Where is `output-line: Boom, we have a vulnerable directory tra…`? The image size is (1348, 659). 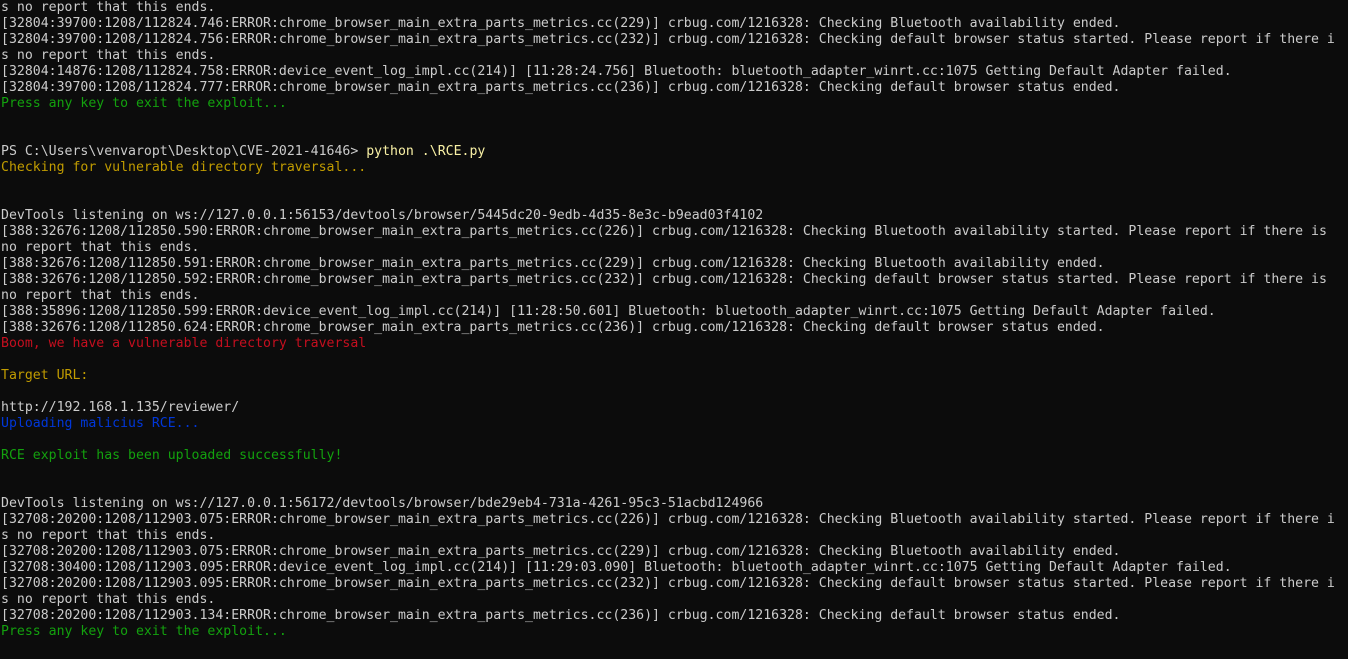 output-line: Boom, we have a vulnerable directory tra… is located at coordinates (674, 344).